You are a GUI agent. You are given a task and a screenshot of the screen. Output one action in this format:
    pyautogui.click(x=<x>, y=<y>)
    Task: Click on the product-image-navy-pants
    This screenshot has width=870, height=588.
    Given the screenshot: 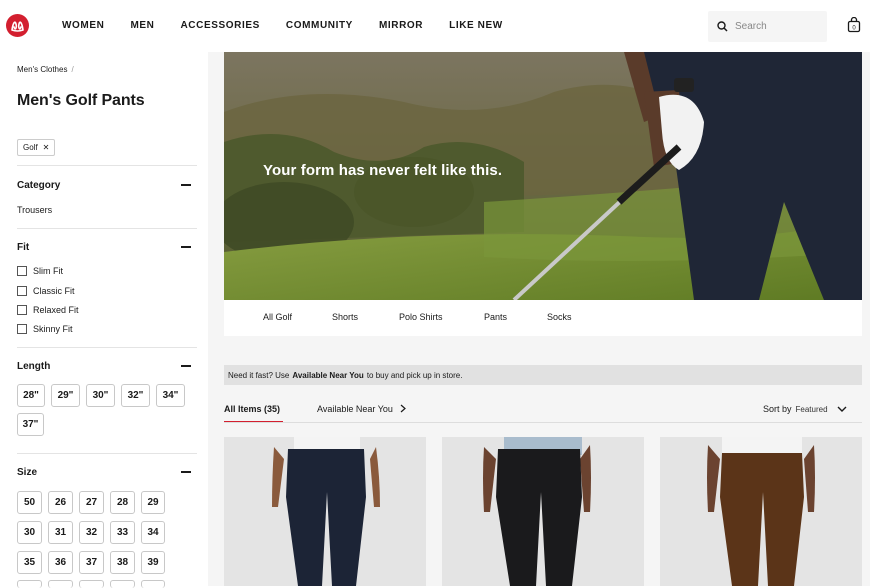 What is the action you would take?
    pyautogui.click(x=325, y=511)
    